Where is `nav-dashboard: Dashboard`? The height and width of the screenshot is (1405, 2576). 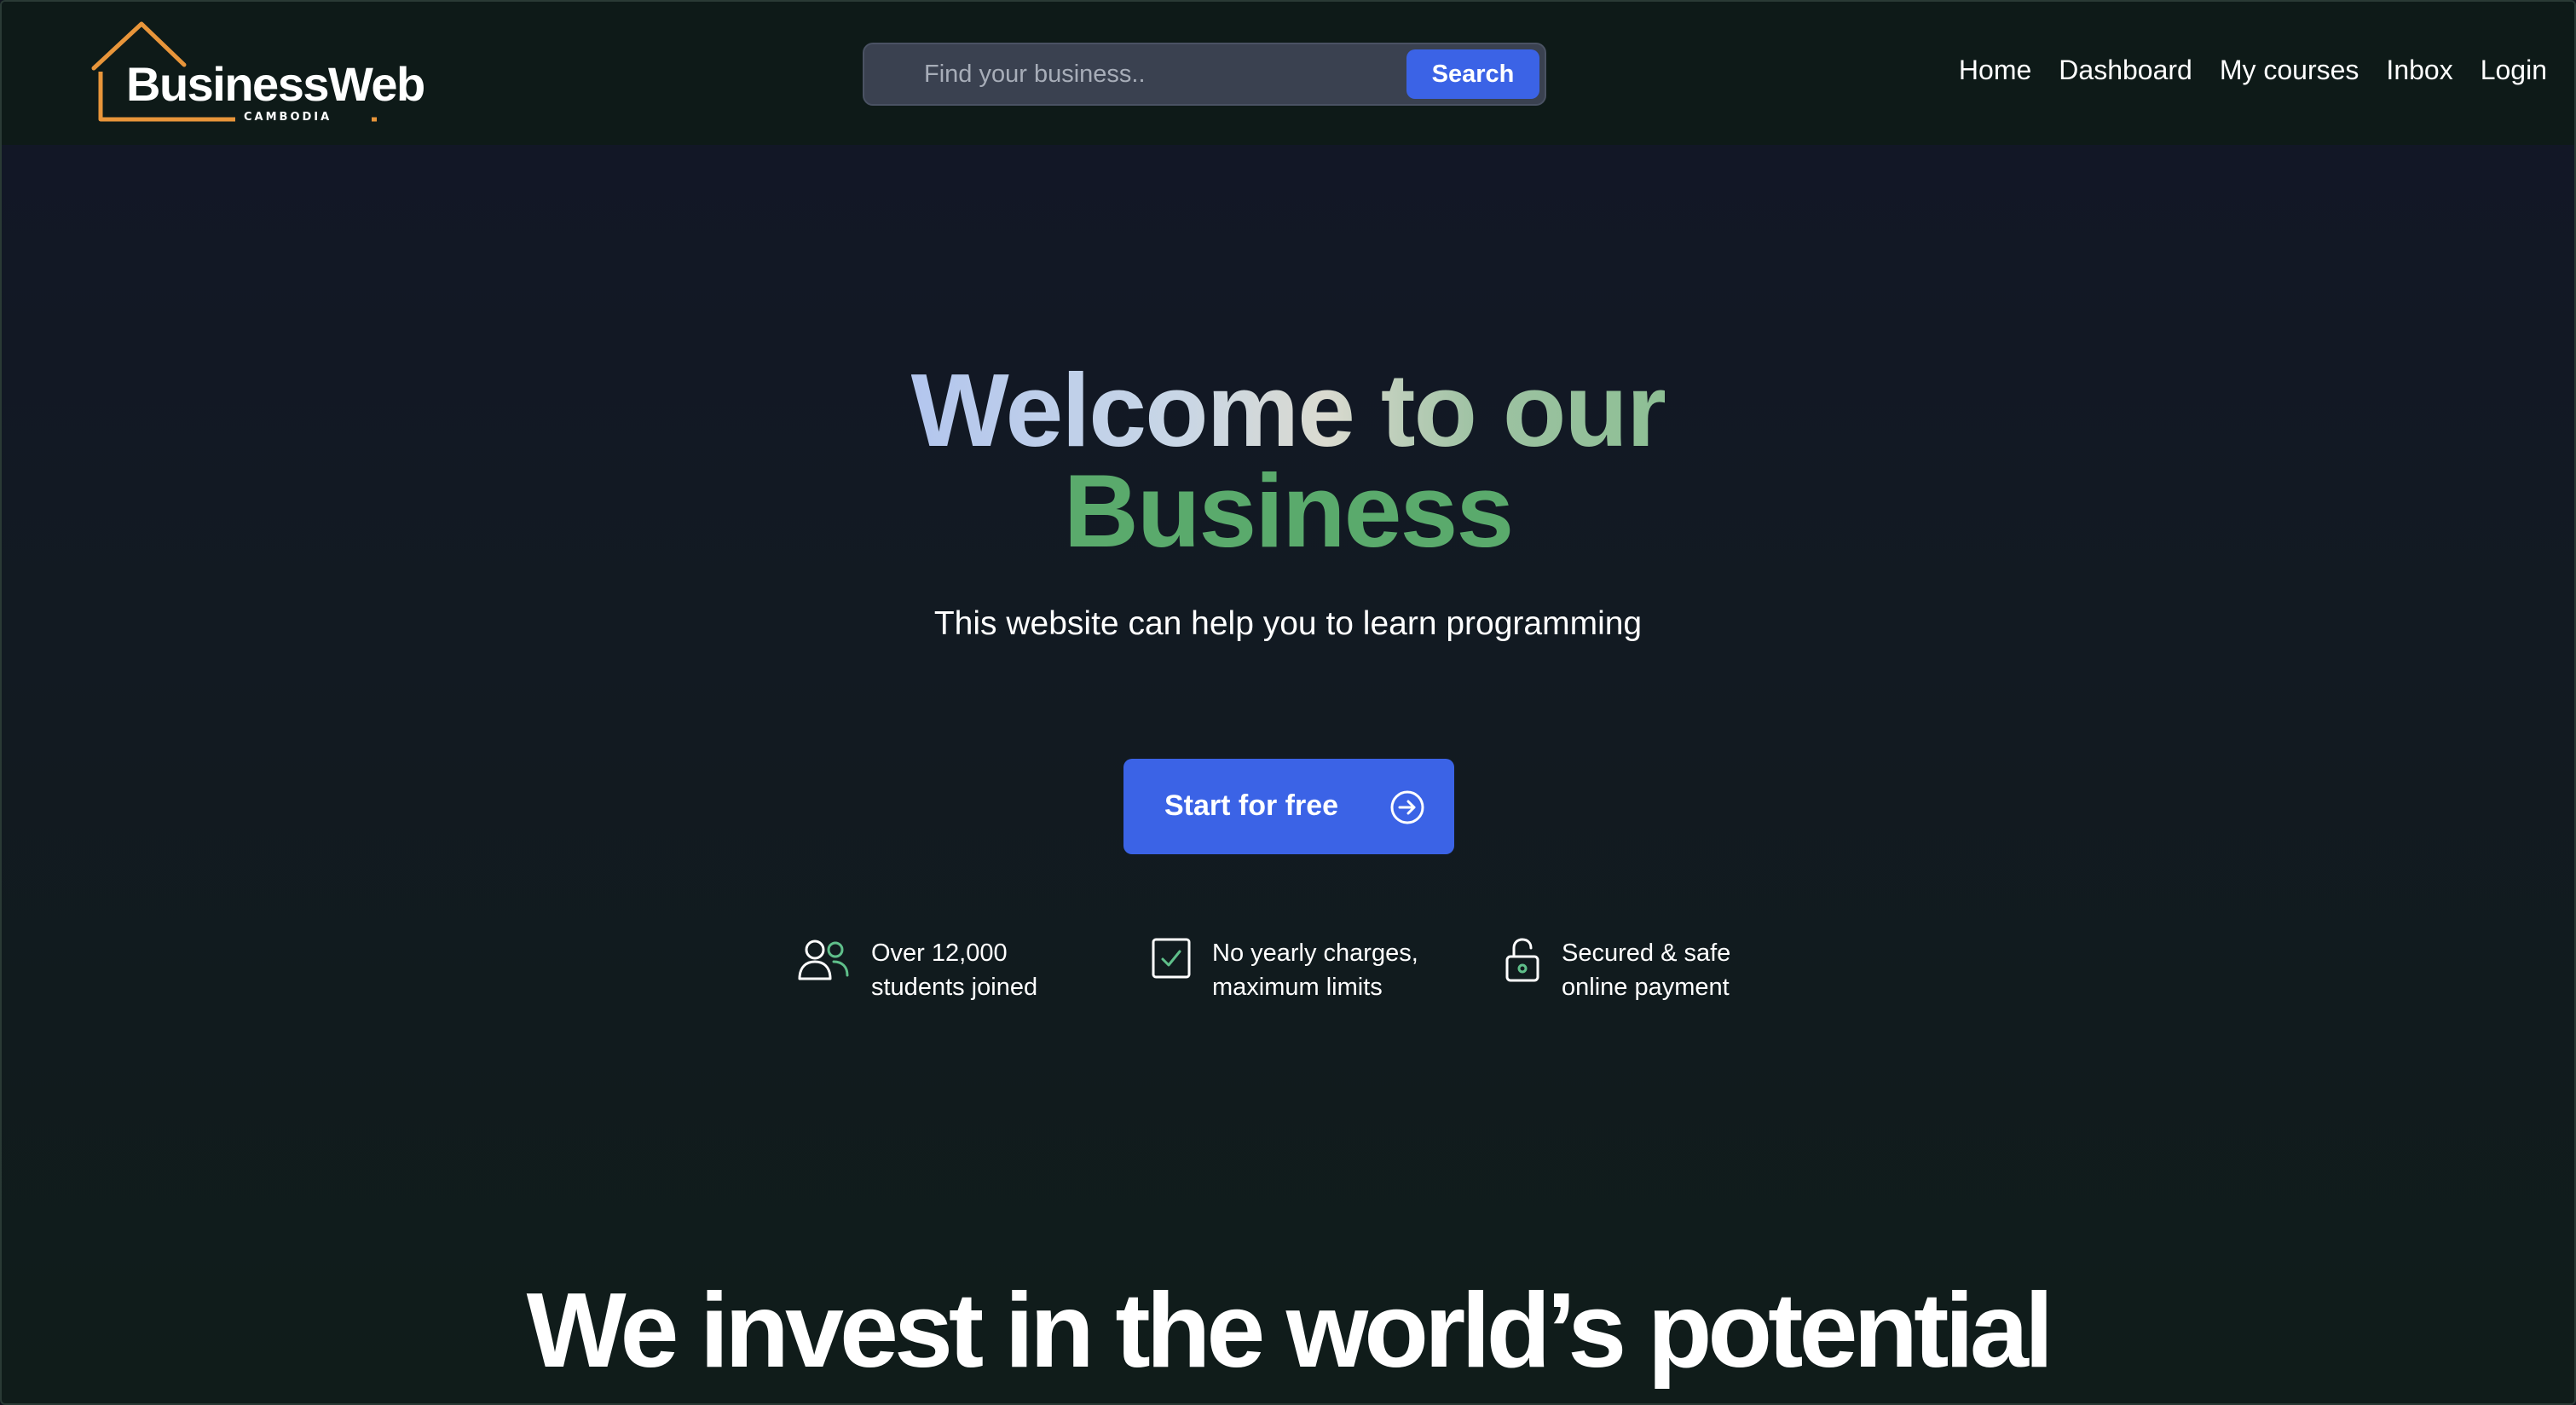
nav-dashboard: Dashboard is located at coordinates (2125, 70).